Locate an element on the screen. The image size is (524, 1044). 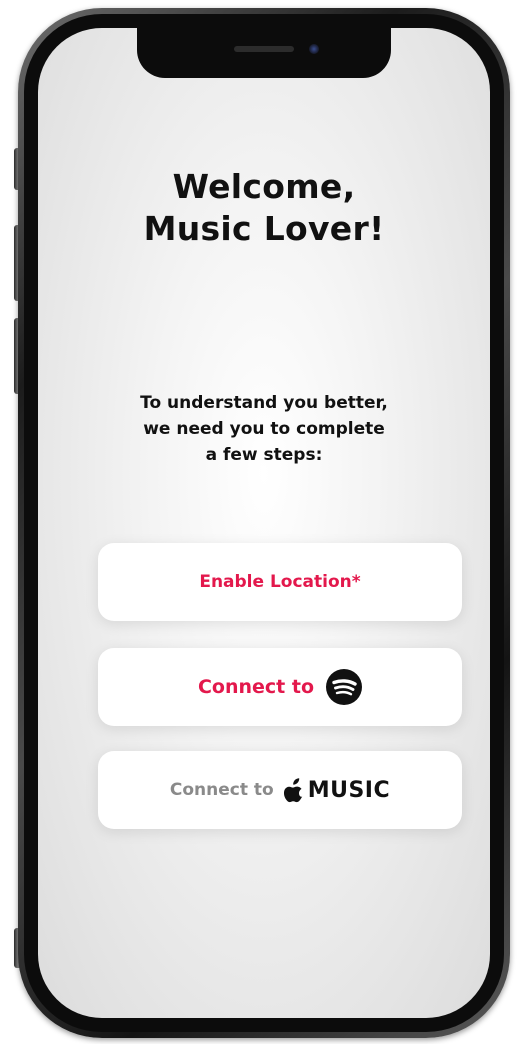
spotify-icon is located at coordinates (344, 687).